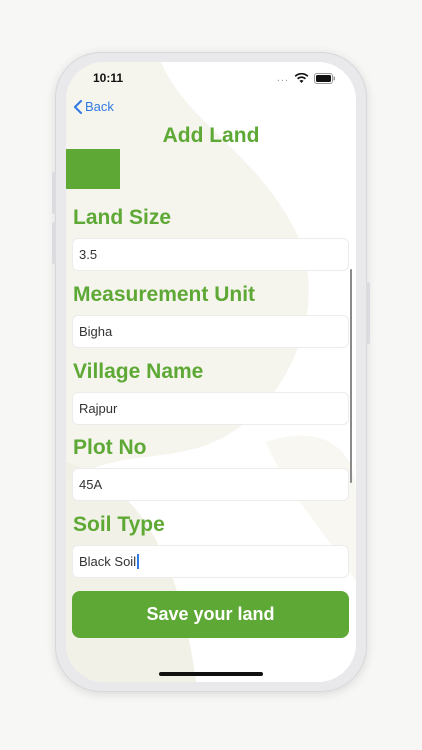 This screenshot has height=750, width=422. Describe the element at coordinates (210, 331) in the screenshot. I see `measurement-unit-input: Bigha` at that location.